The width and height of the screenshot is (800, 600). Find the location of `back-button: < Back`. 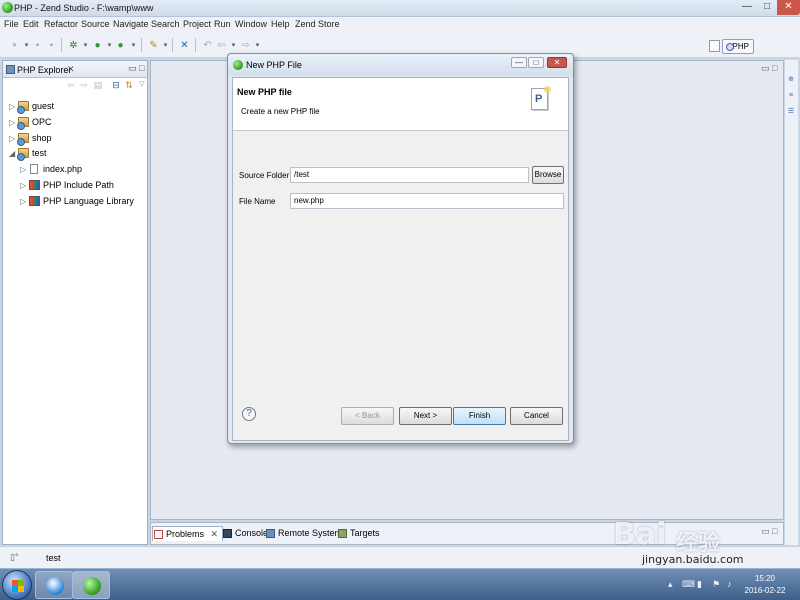

back-button: < Back is located at coordinates (367, 416).